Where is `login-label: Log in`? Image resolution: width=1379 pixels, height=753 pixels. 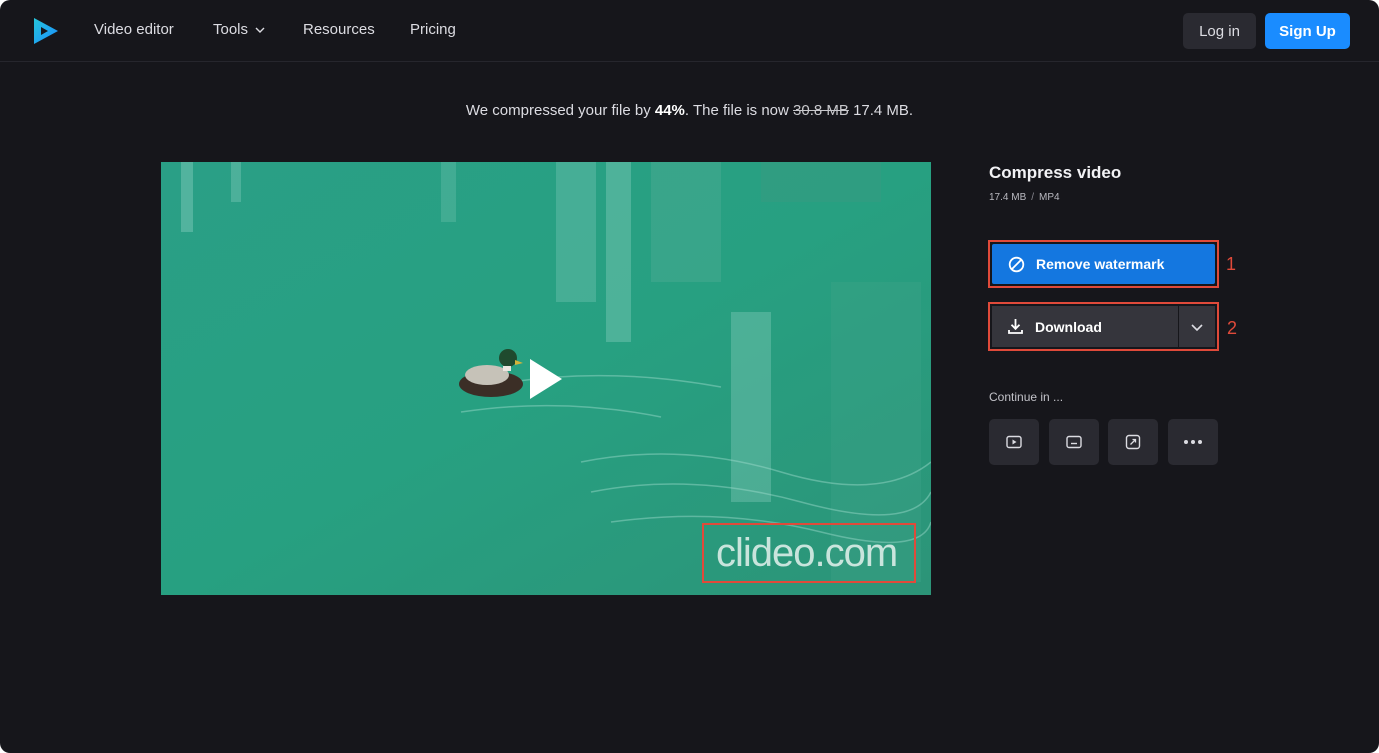
login-label: Log in is located at coordinates (1219, 31).